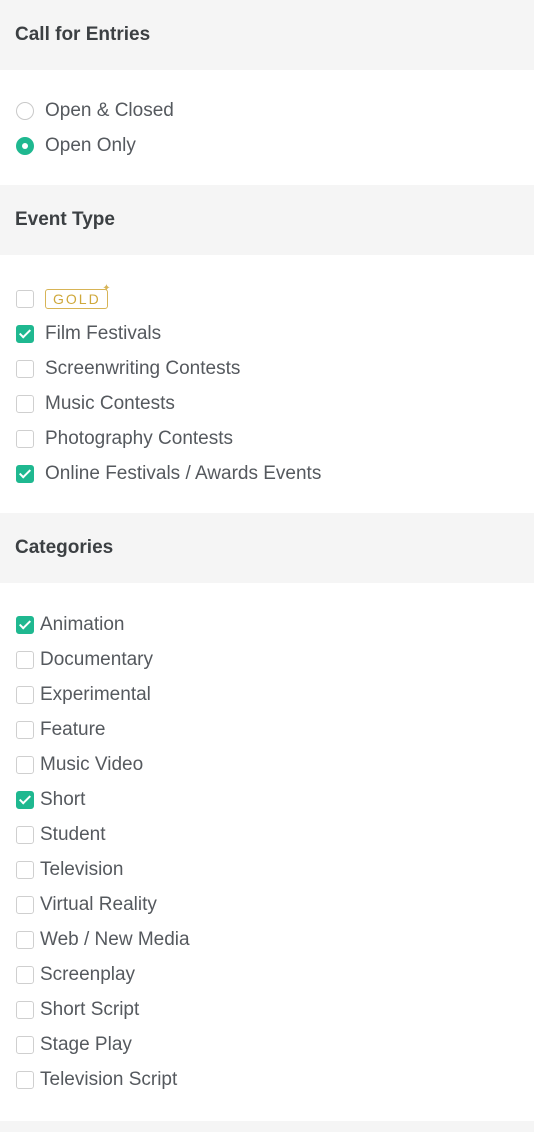 The image size is (534, 1132). What do you see at coordinates (267, 694) in the screenshot?
I see `checkbox-experimental: Experimental` at bounding box center [267, 694].